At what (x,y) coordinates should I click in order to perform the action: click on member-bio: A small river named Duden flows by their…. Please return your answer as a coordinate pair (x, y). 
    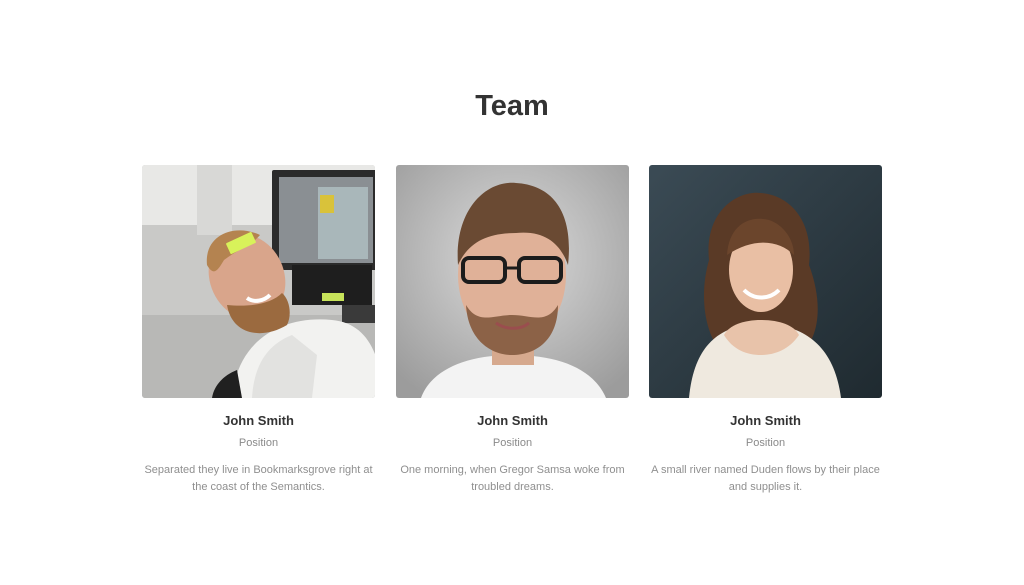
    Looking at the image, I should click on (765, 478).